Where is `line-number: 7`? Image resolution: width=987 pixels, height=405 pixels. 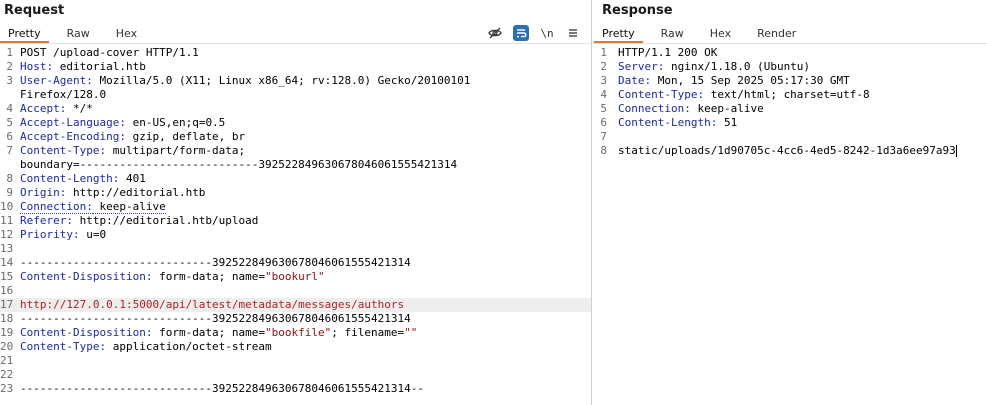
line-number: 7 is located at coordinates (9, 150).